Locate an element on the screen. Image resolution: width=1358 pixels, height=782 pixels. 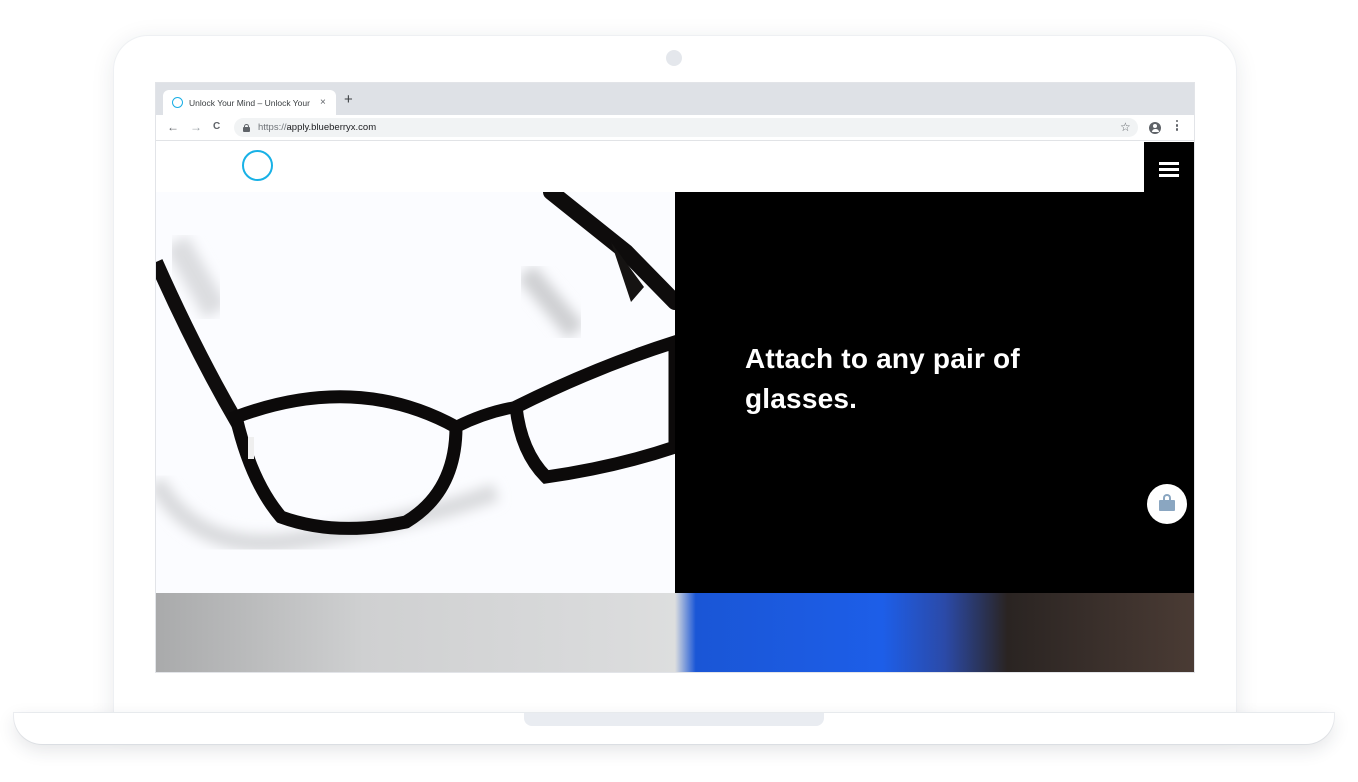
browser-toolbar: ← → C https:// apply.blueberryx.com ☆ is located at coordinates (675, 128).